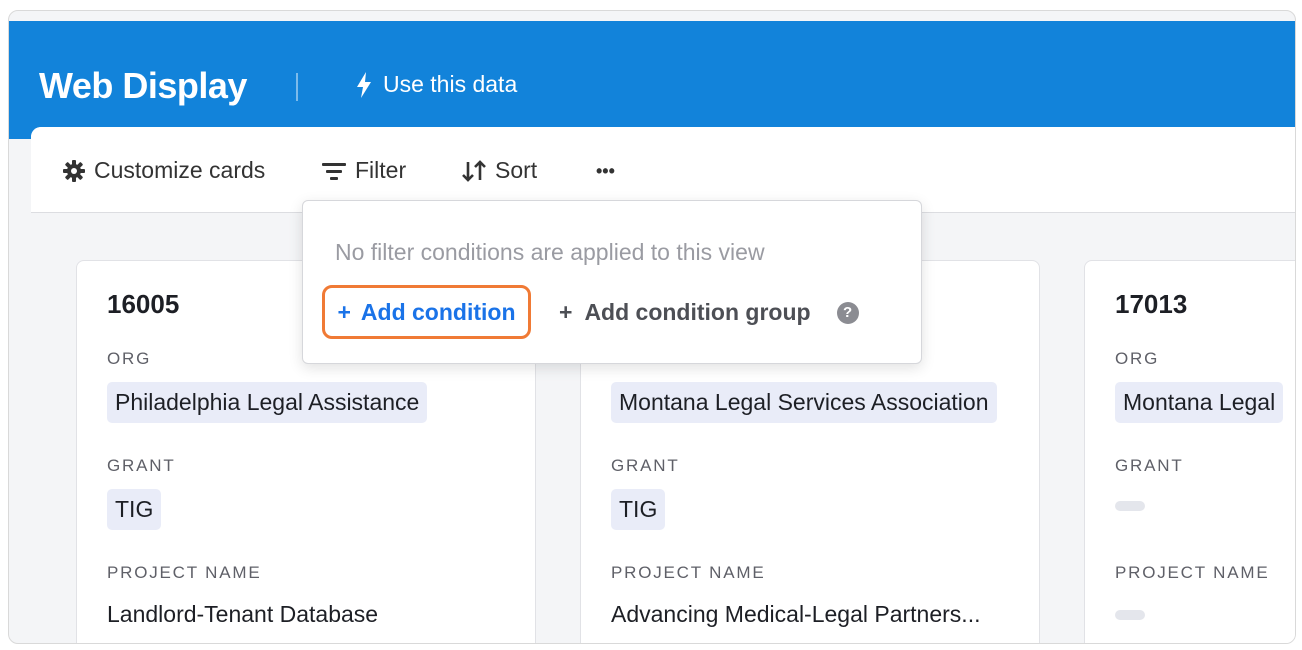 The height and width of the screenshot is (650, 1302). Describe the element at coordinates (474, 170) in the screenshot. I see `sort-icon` at that location.